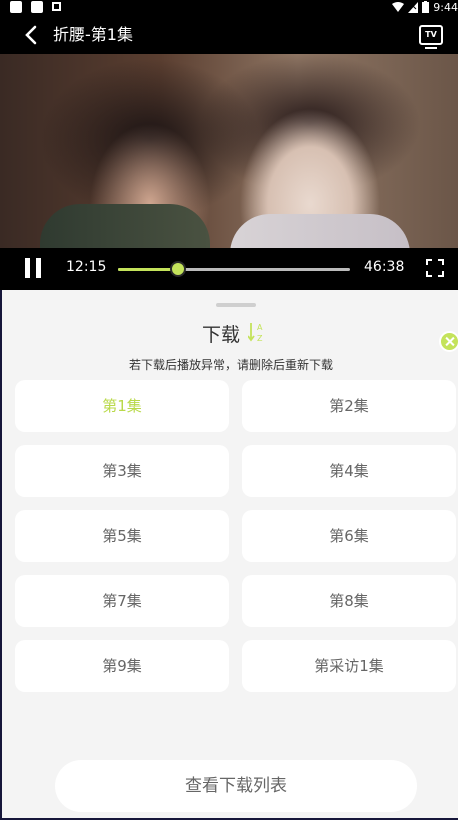  I want to click on current-time: 12:15, so click(86, 267).